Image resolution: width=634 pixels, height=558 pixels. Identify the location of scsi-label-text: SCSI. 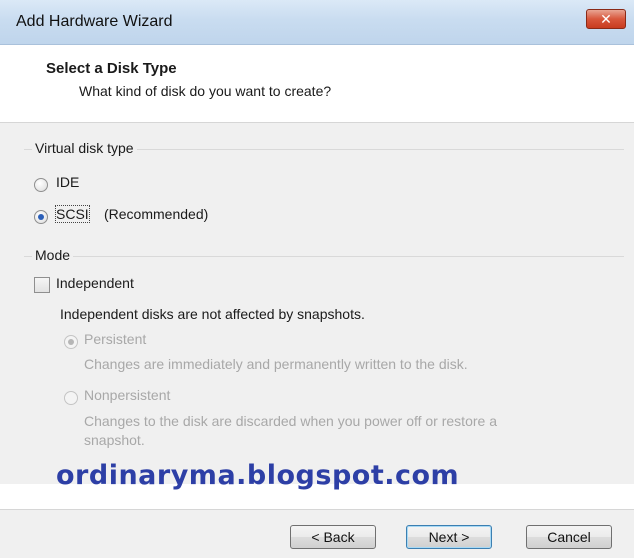
(72, 214).